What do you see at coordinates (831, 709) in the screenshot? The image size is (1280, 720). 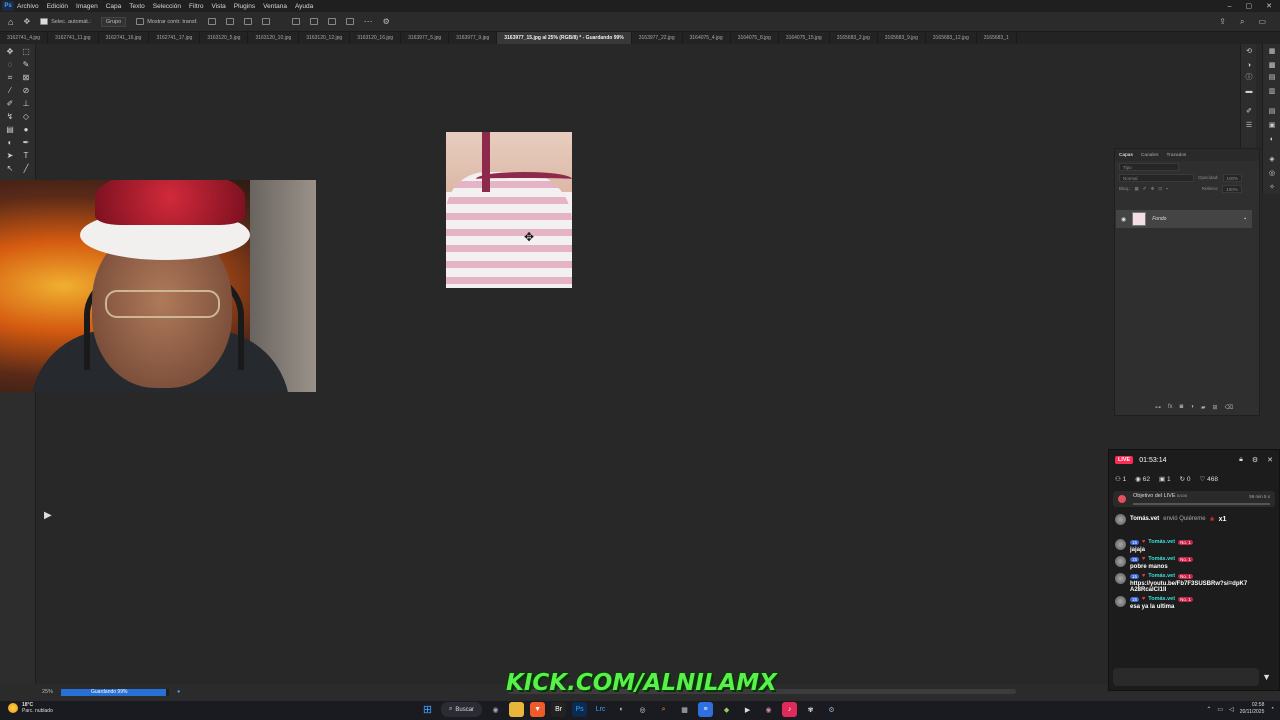 I see `settings-app-icon: ⚙` at bounding box center [831, 709].